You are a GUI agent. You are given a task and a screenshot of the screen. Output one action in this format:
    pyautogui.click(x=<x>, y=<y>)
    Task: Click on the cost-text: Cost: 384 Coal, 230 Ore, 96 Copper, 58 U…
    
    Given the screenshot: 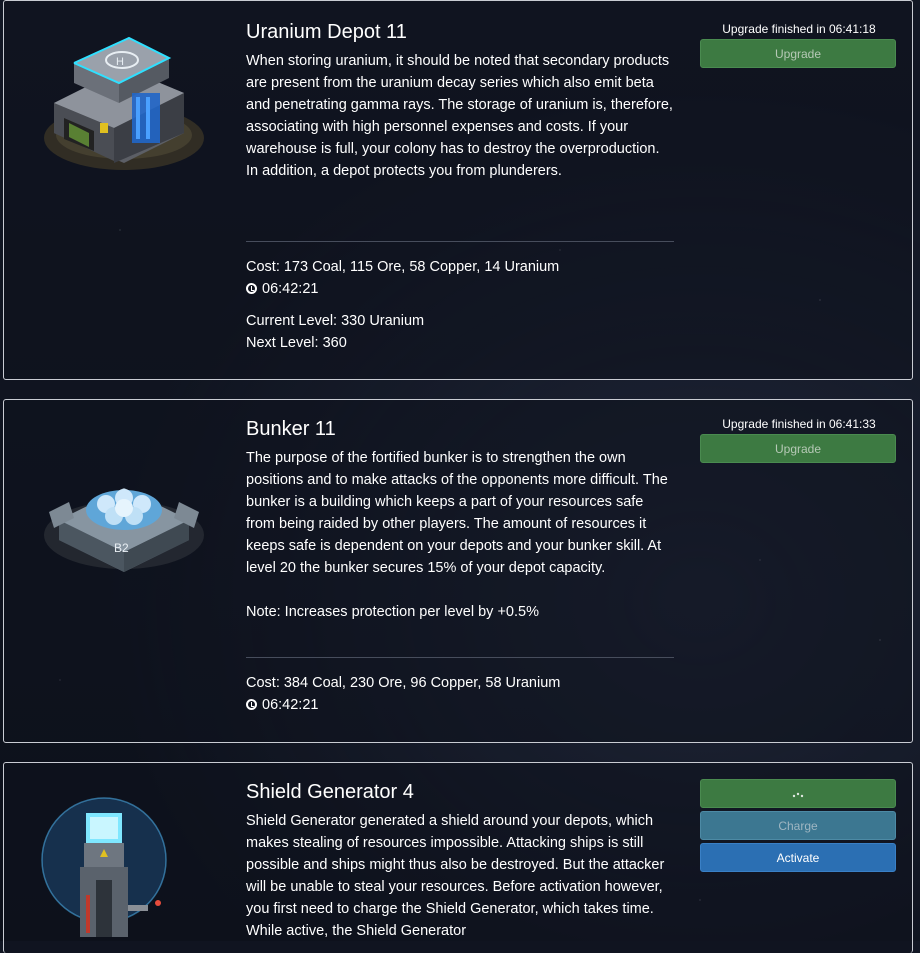 What is the action you would take?
    pyautogui.click(x=403, y=683)
    